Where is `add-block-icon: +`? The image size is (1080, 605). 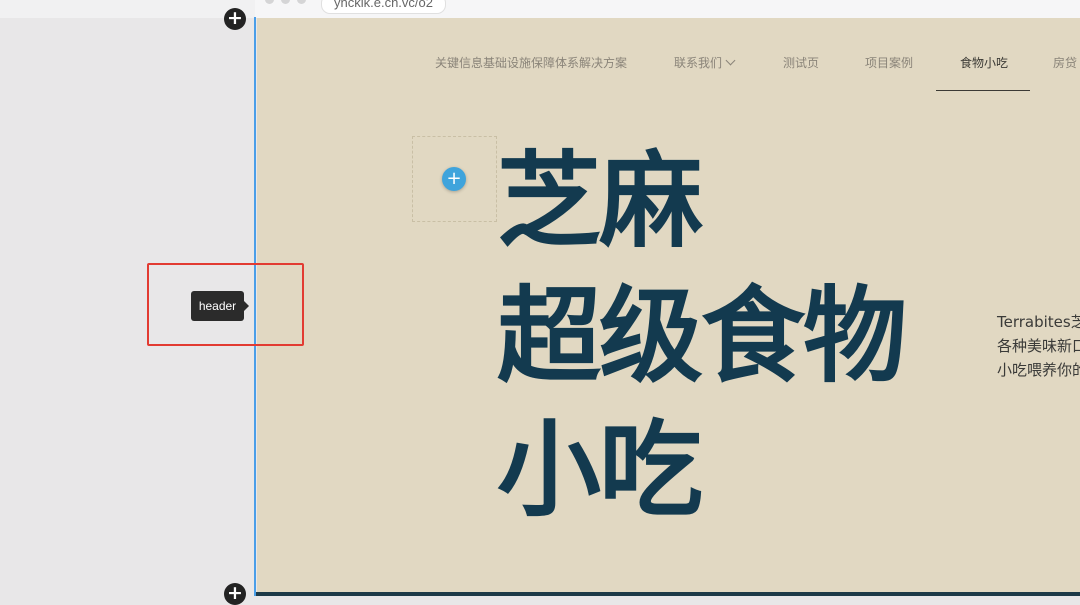
add-block-icon: + is located at coordinates (454, 179).